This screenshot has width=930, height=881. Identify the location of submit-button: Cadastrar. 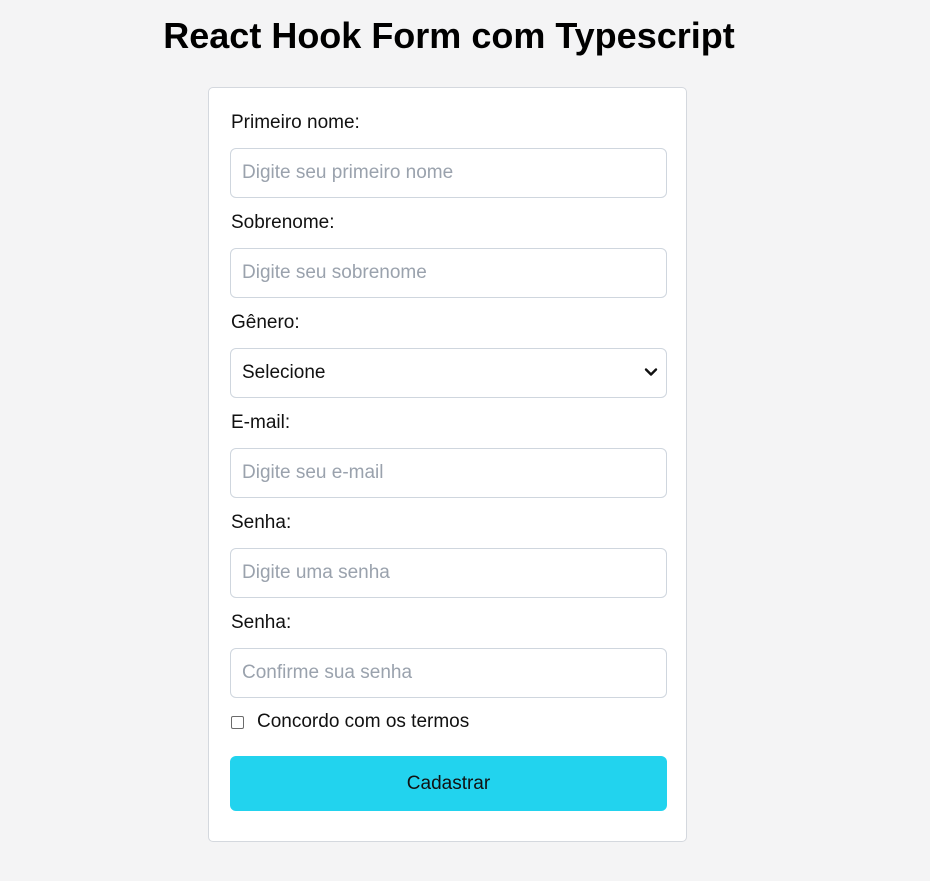
(448, 783).